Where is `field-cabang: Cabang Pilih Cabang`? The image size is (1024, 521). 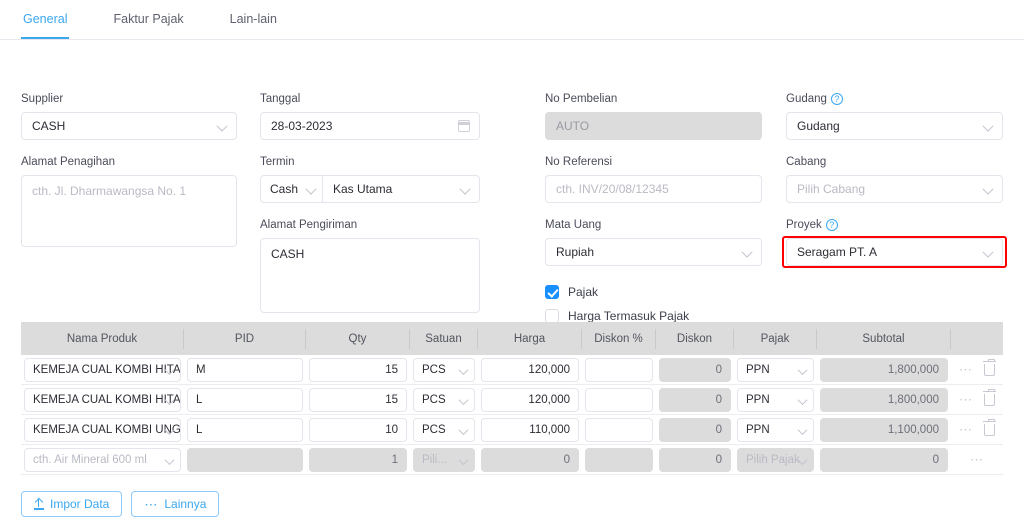 field-cabang: Cabang Pilih Cabang is located at coordinates (894, 179).